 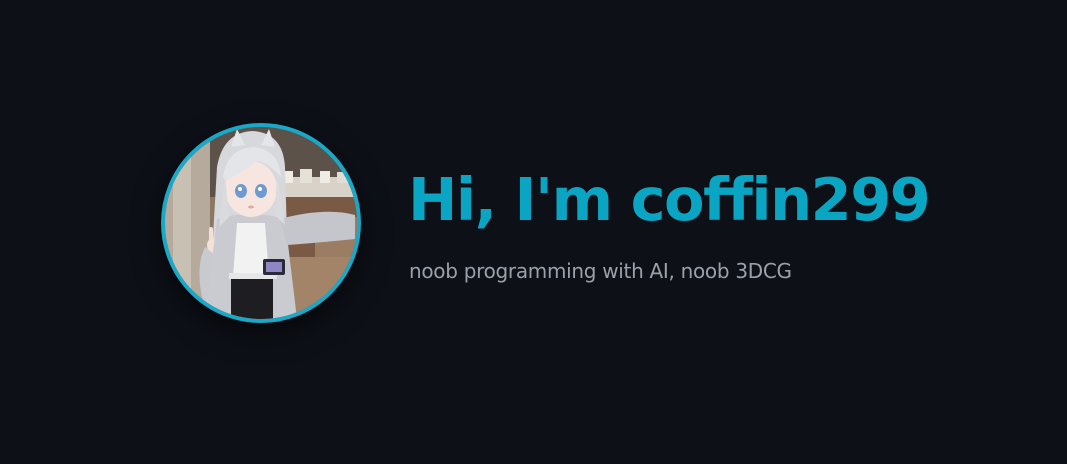 I want to click on avatar-illustration, so click(x=261, y=223).